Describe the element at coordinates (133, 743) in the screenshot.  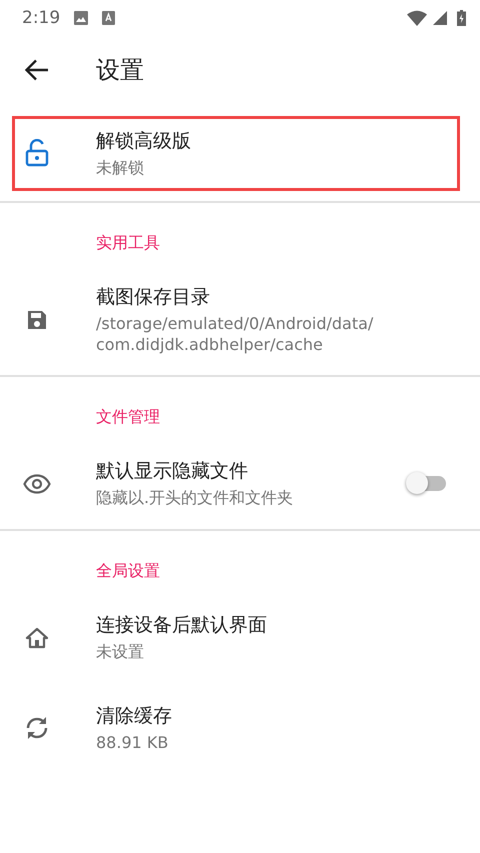
I see `setting-summary: 88.91 KB` at that location.